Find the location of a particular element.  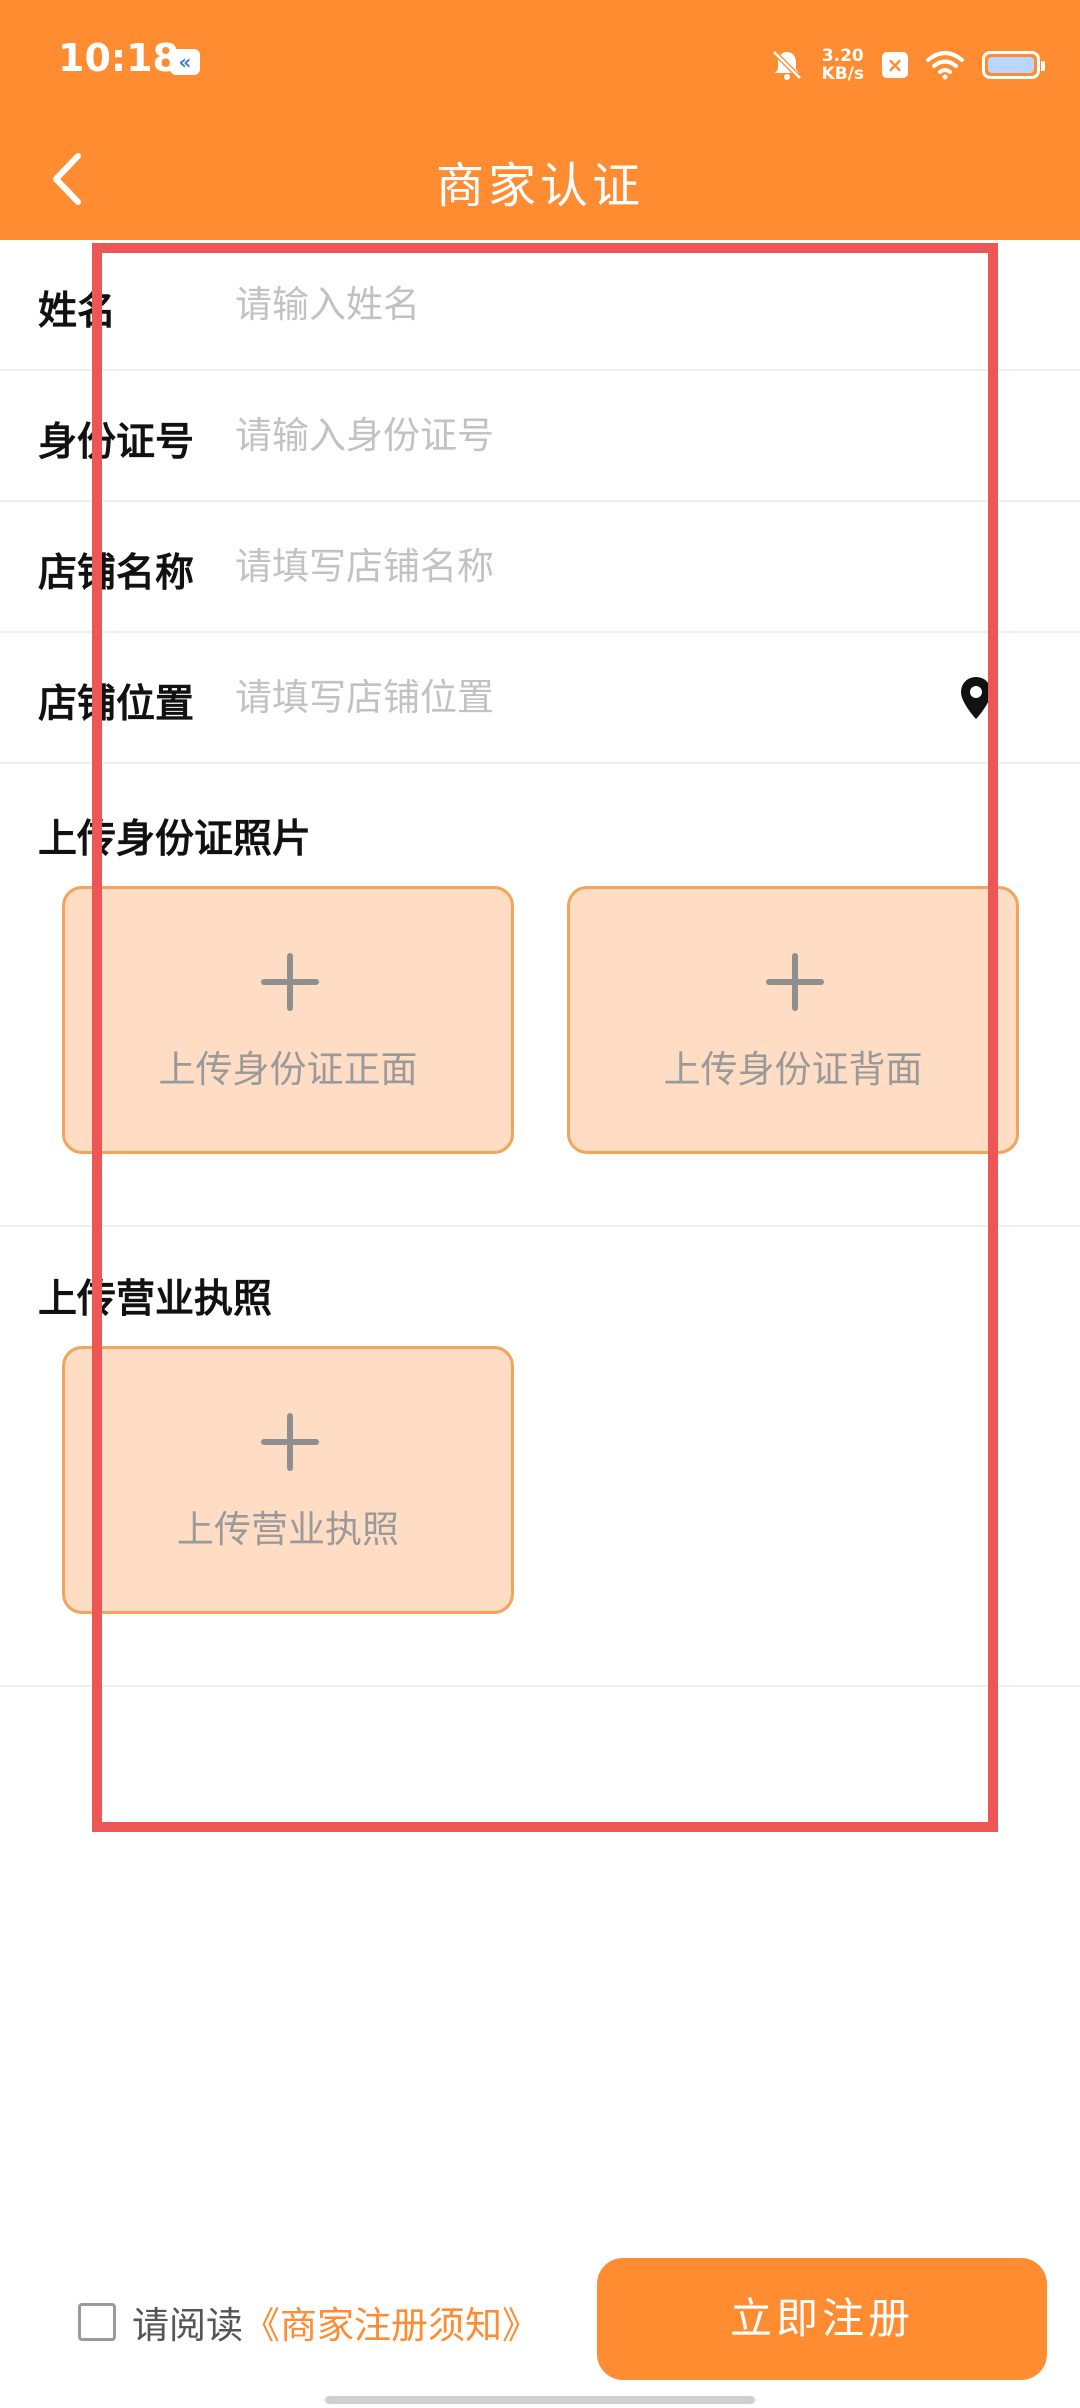

app-header: 10:18 « 3.20 KB/s × 商家认证 is located at coordinates (540, 120).